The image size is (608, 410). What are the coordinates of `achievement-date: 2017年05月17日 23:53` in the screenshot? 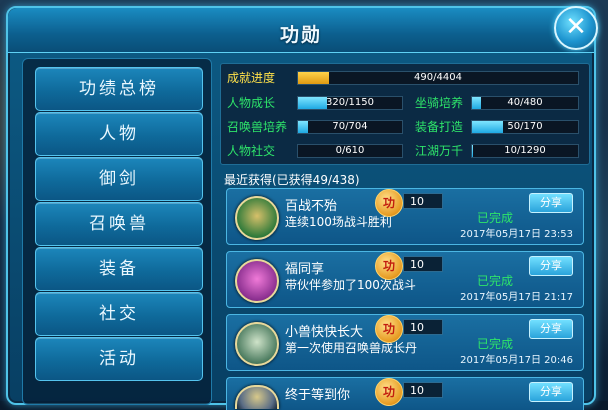 It's located at (516, 234).